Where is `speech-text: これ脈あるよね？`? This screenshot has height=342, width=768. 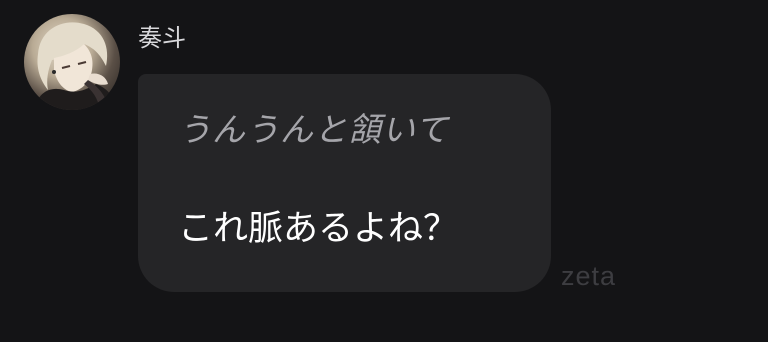
speech-text: これ脈あるよね？ is located at coordinates (318, 229).